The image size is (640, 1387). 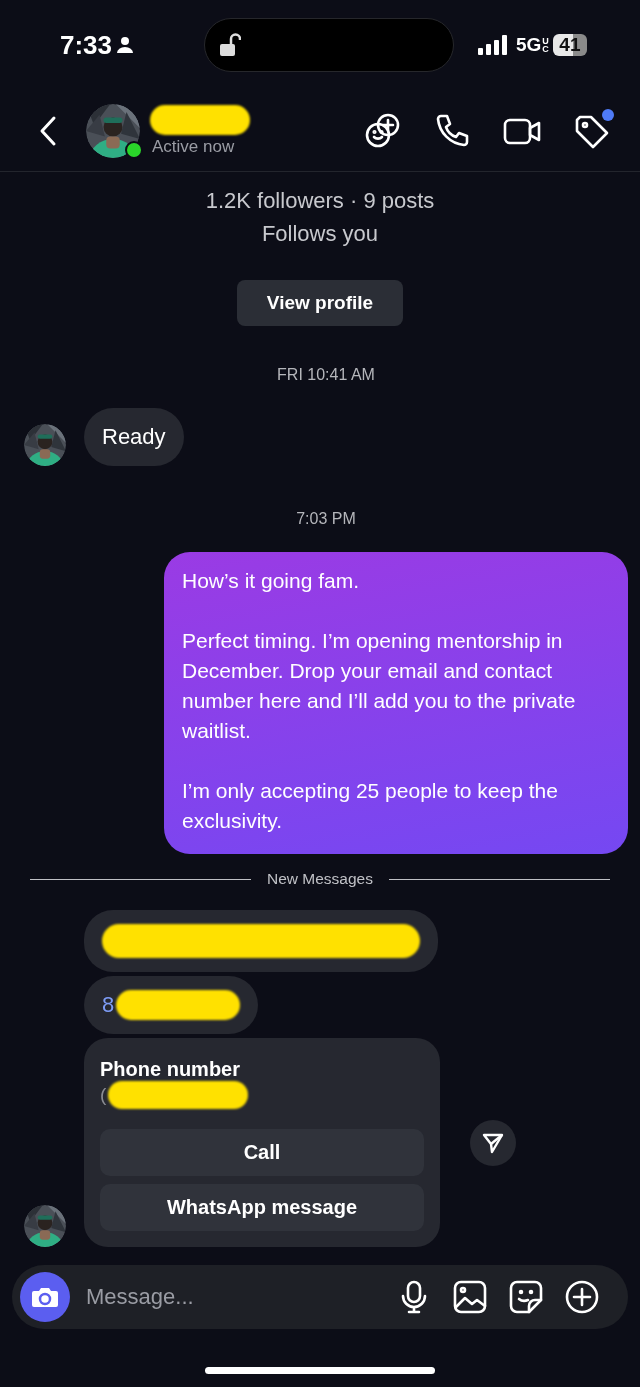 What do you see at coordinates (320, 201) in the screenshot?
I see `follower-stats: 1.2K followers · 9 posts` at bounding box center [320, 201].